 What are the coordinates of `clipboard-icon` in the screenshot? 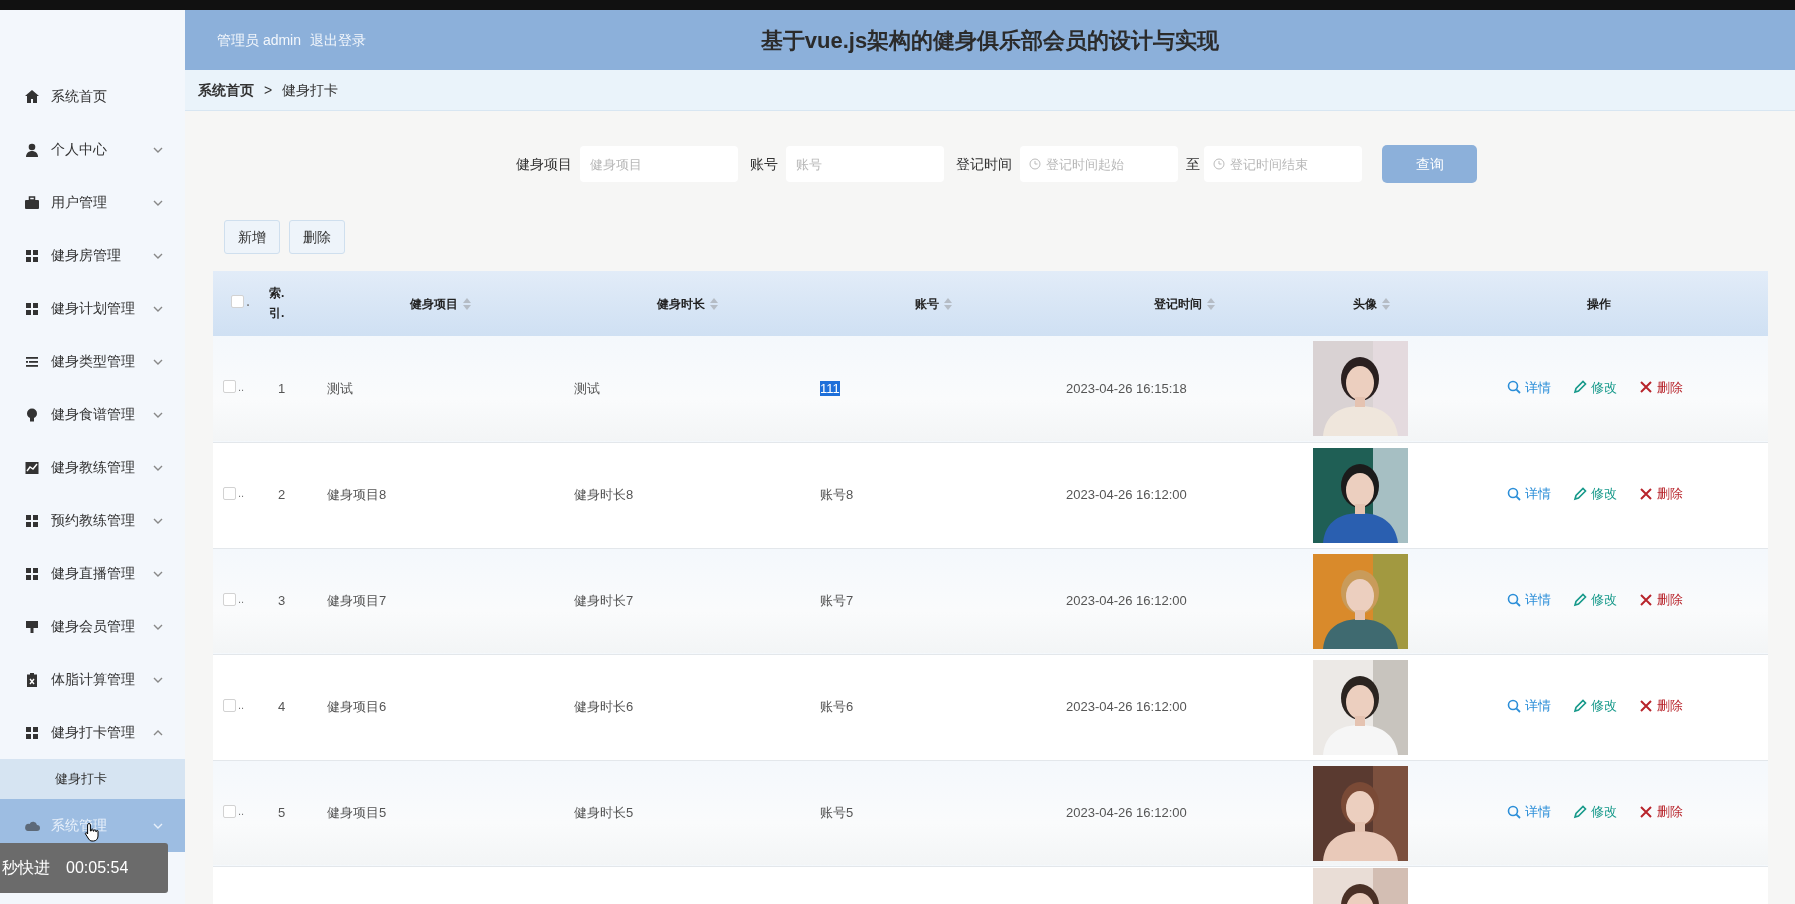 It's located at (32, 679).